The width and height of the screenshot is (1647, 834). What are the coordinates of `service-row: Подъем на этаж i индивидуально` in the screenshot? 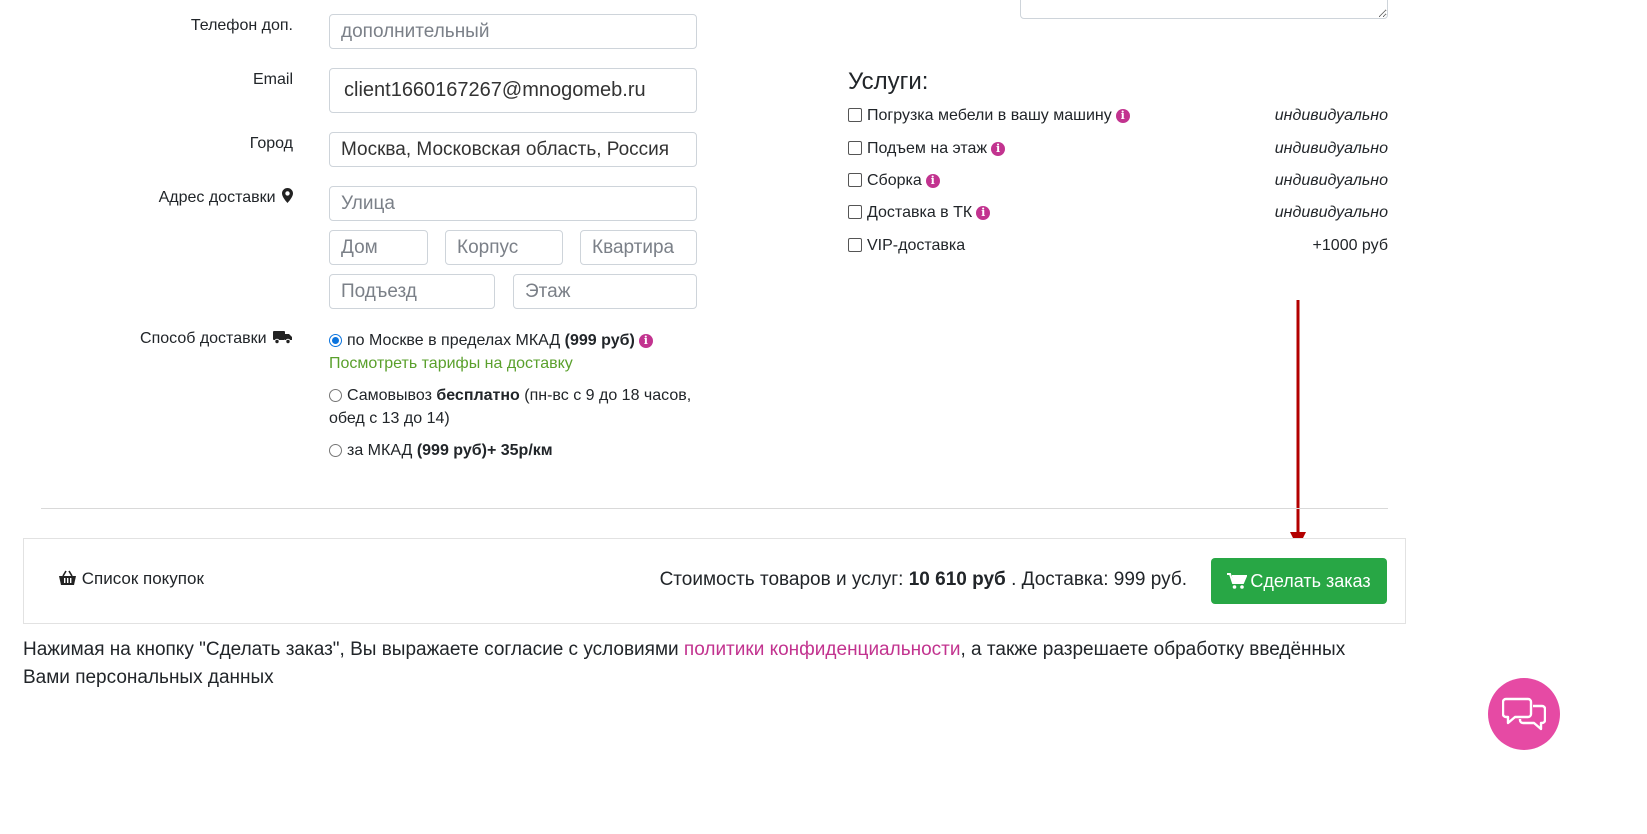 It's located at (1118, 149).